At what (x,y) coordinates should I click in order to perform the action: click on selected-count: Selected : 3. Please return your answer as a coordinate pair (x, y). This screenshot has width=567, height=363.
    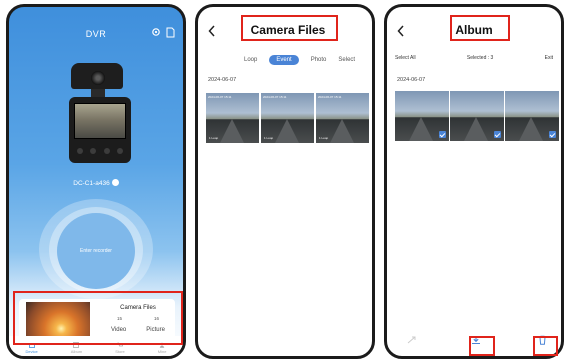
    Looking at the image, I should click on (480, 58).